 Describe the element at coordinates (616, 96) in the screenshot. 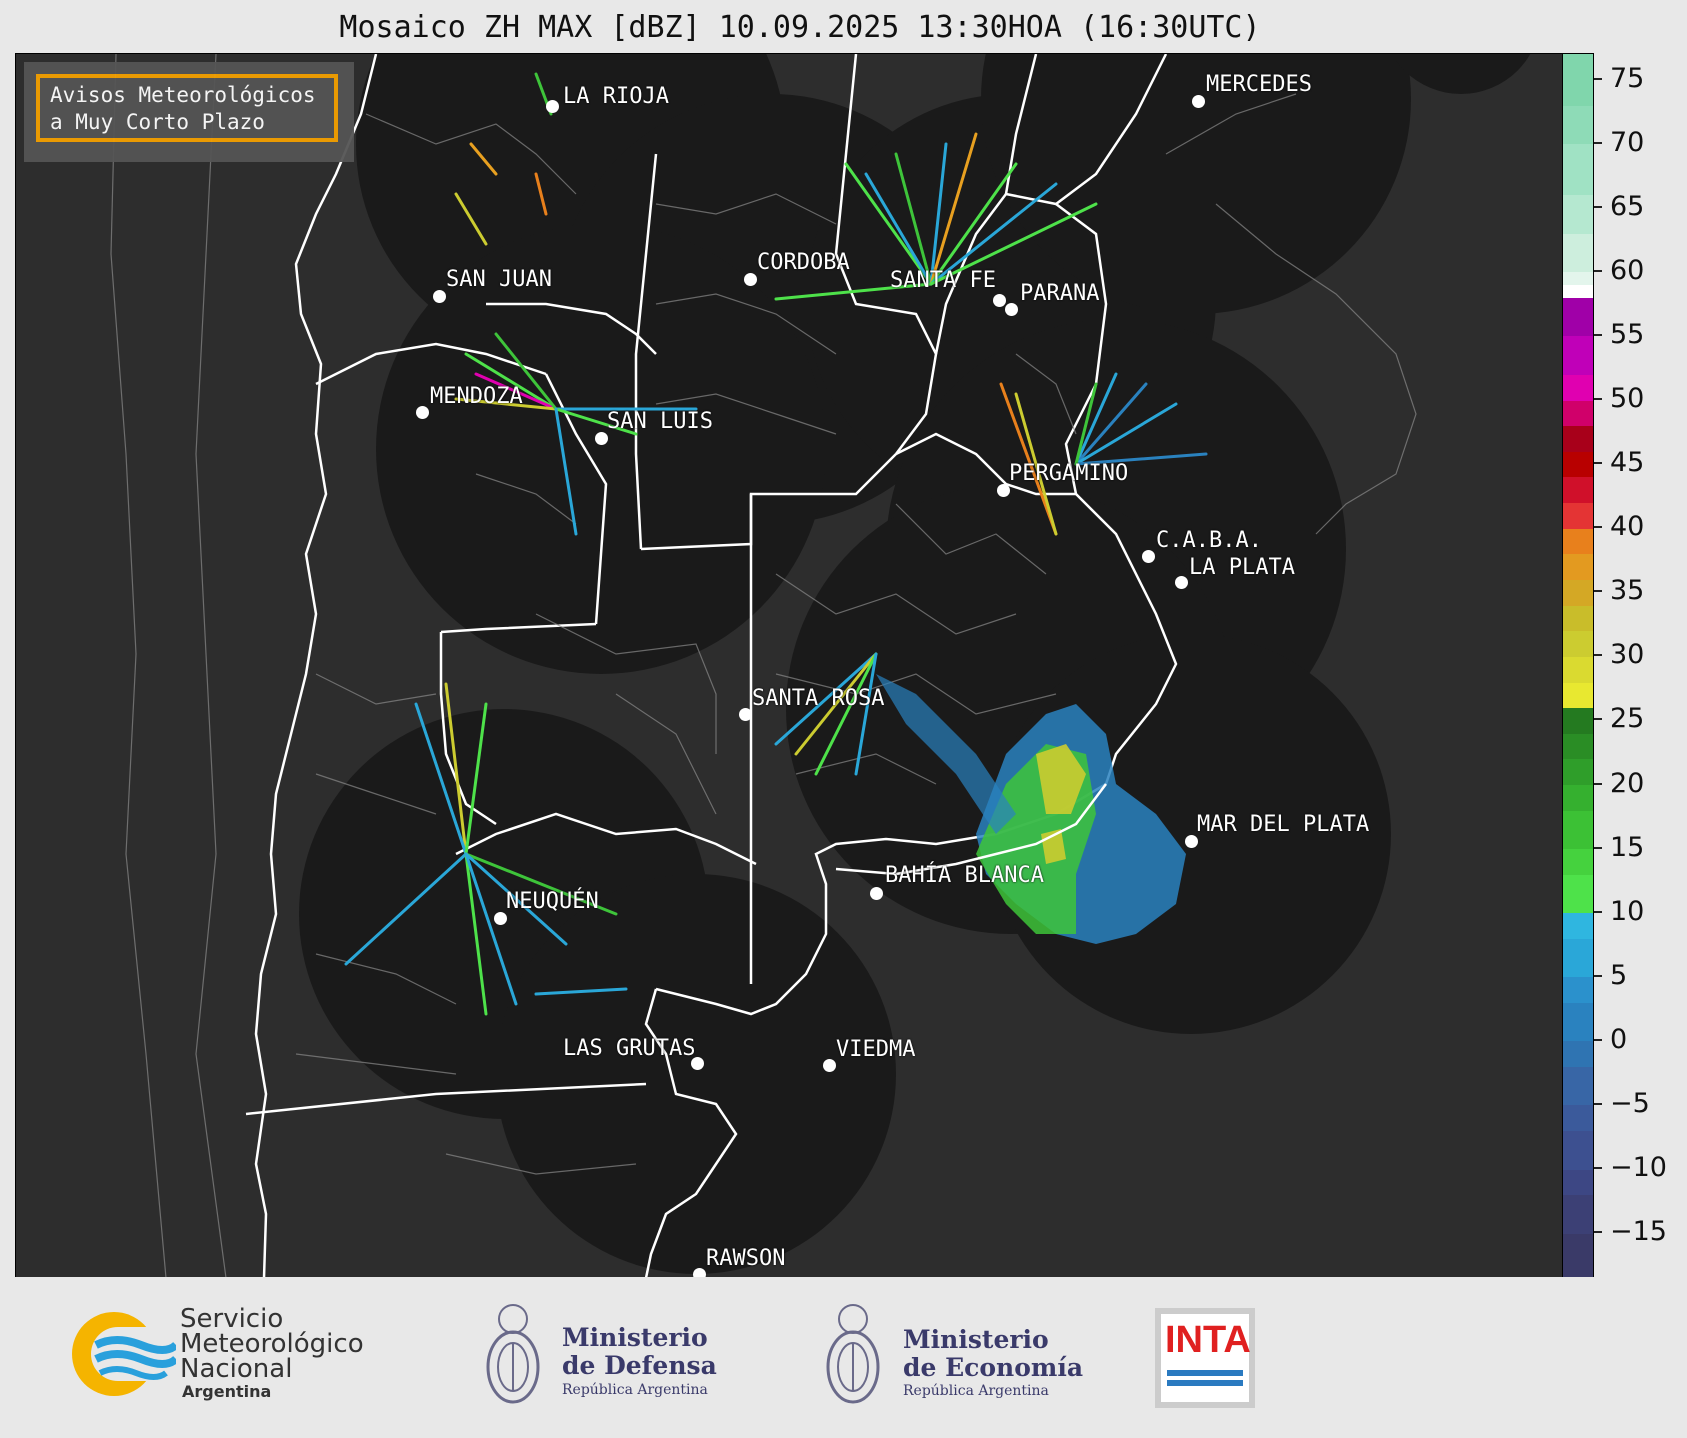

I see `city-label-la-rioja: LA RIOJA` at that location.